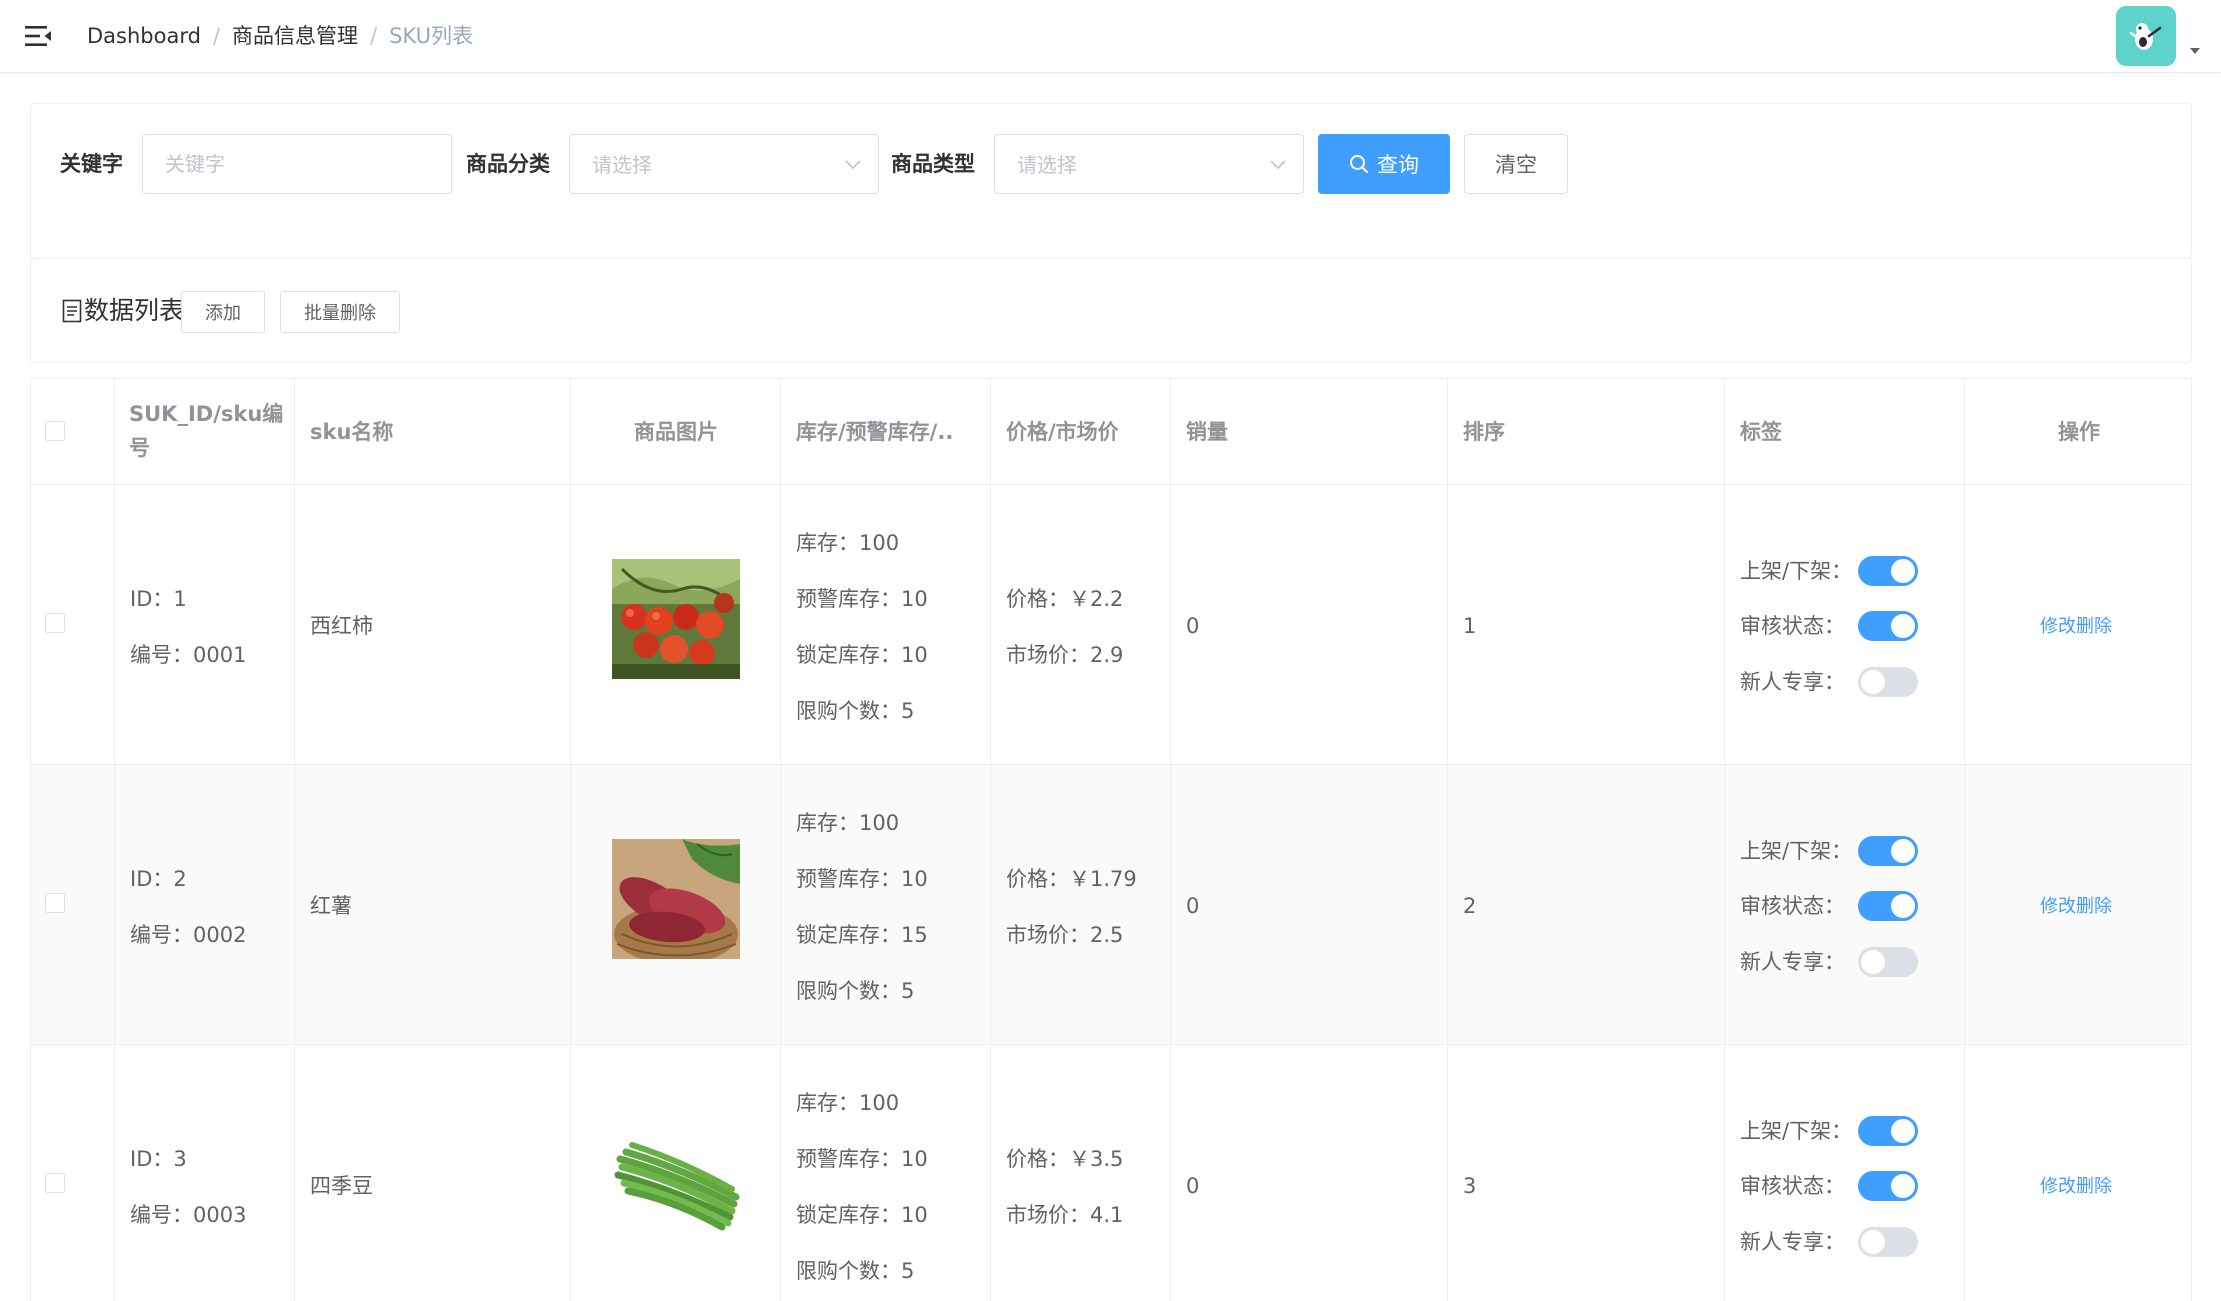  What do you see at coordinates (676, 432) in the screenshot?
I see `header-image: 商品图片` at bounding box center [676, 432].